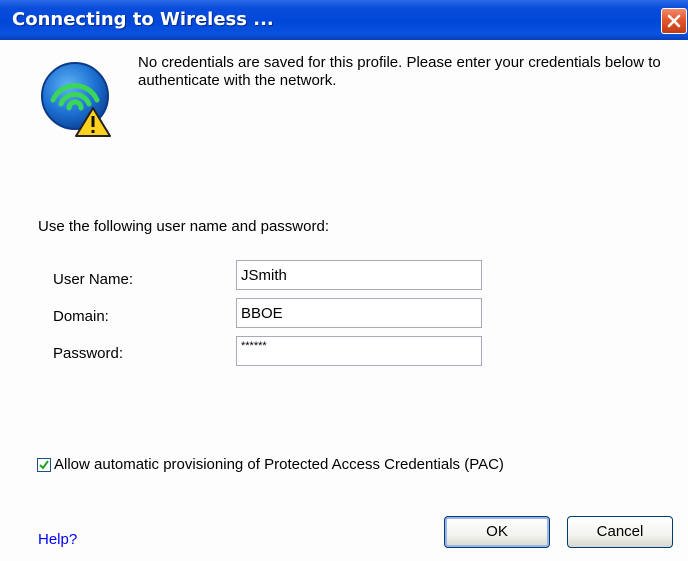  I want to click on user-name-label: User Name:, so click(93, 279).